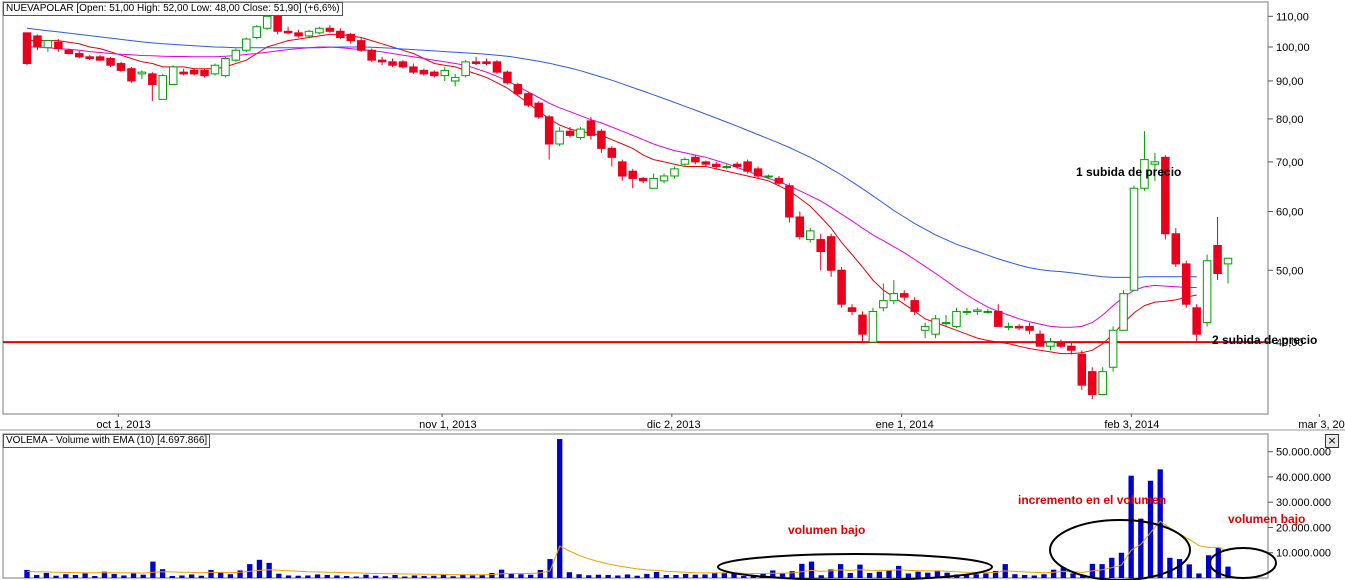 This screenshot has height=580, width=1345. I want to click on annotation-low-volume-2: volumen bajo, so click(1267, 519).